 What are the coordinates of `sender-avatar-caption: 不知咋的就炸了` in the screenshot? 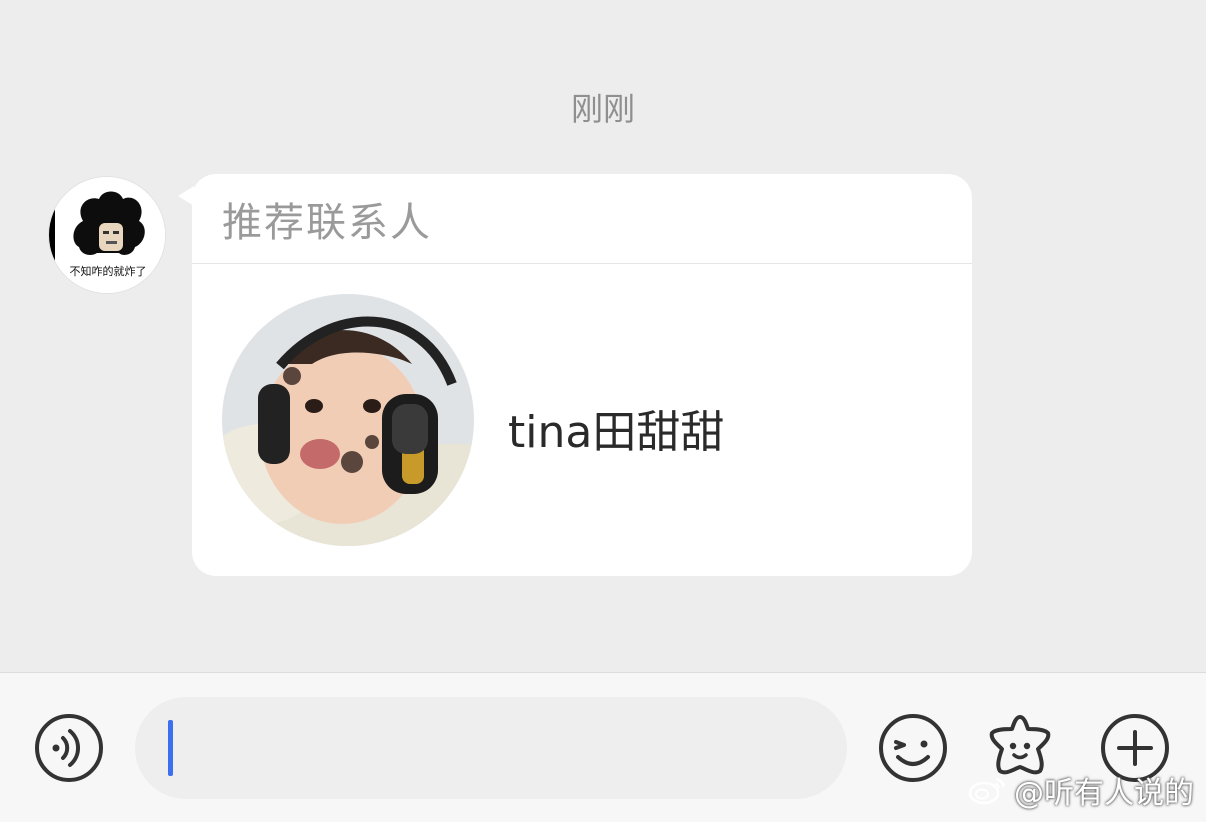 It's located at (108, 271).